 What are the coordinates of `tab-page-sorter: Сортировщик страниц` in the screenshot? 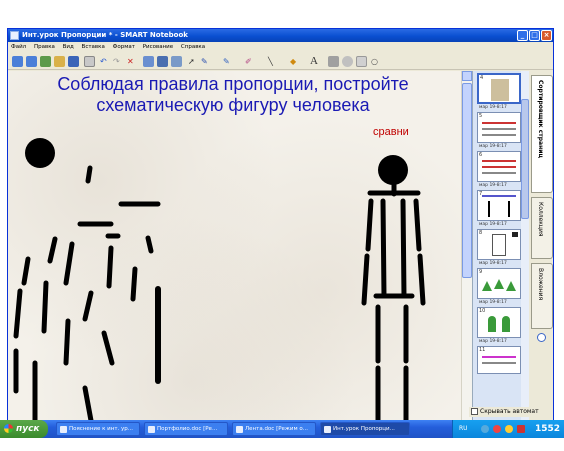 It's located at (542, 134).